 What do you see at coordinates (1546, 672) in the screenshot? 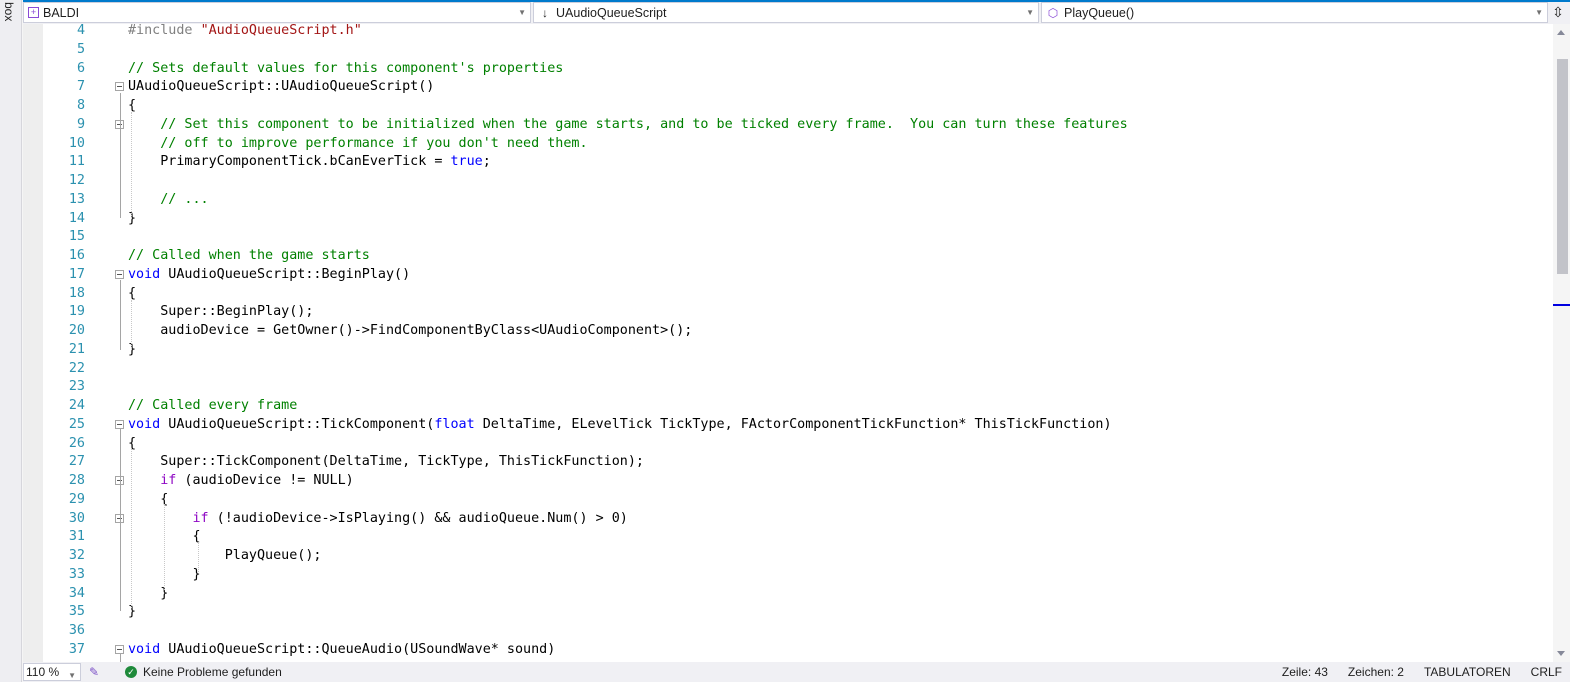
I see `eol-indicator: CRLF` at bounding box center [1546, 672].